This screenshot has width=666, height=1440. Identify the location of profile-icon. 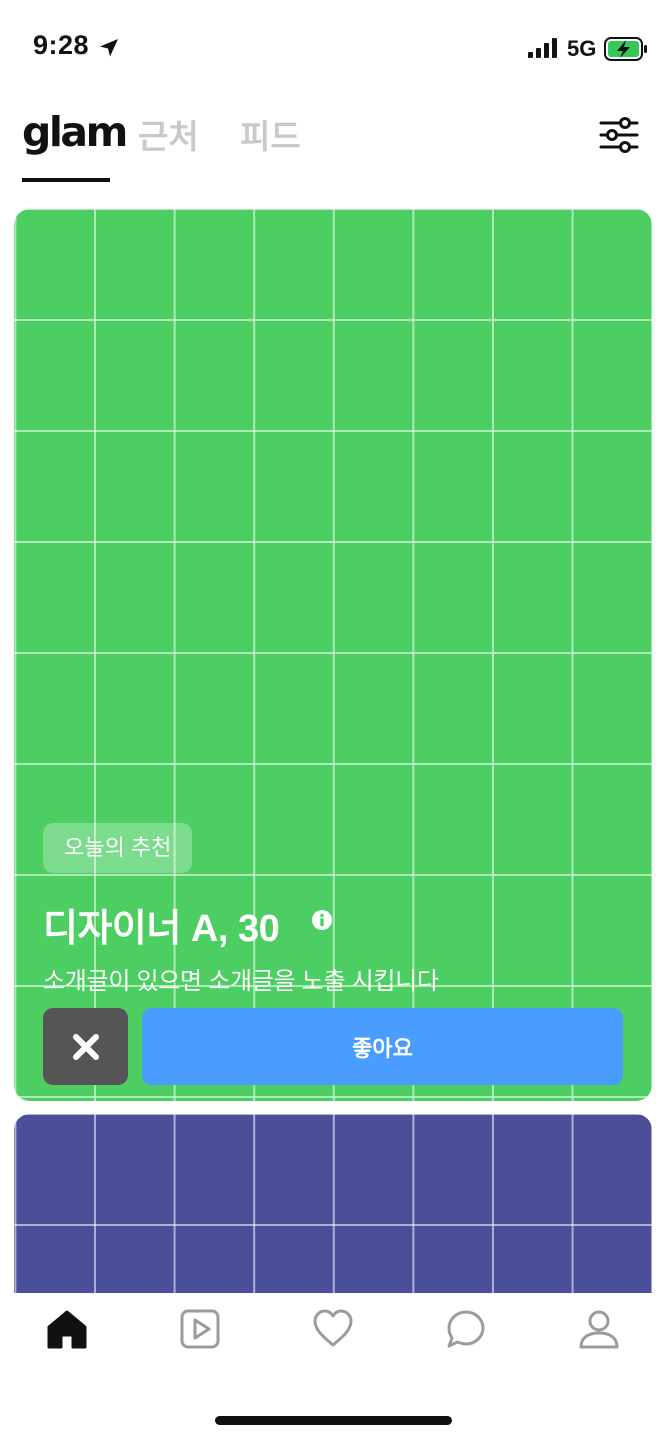
(599, 1329).